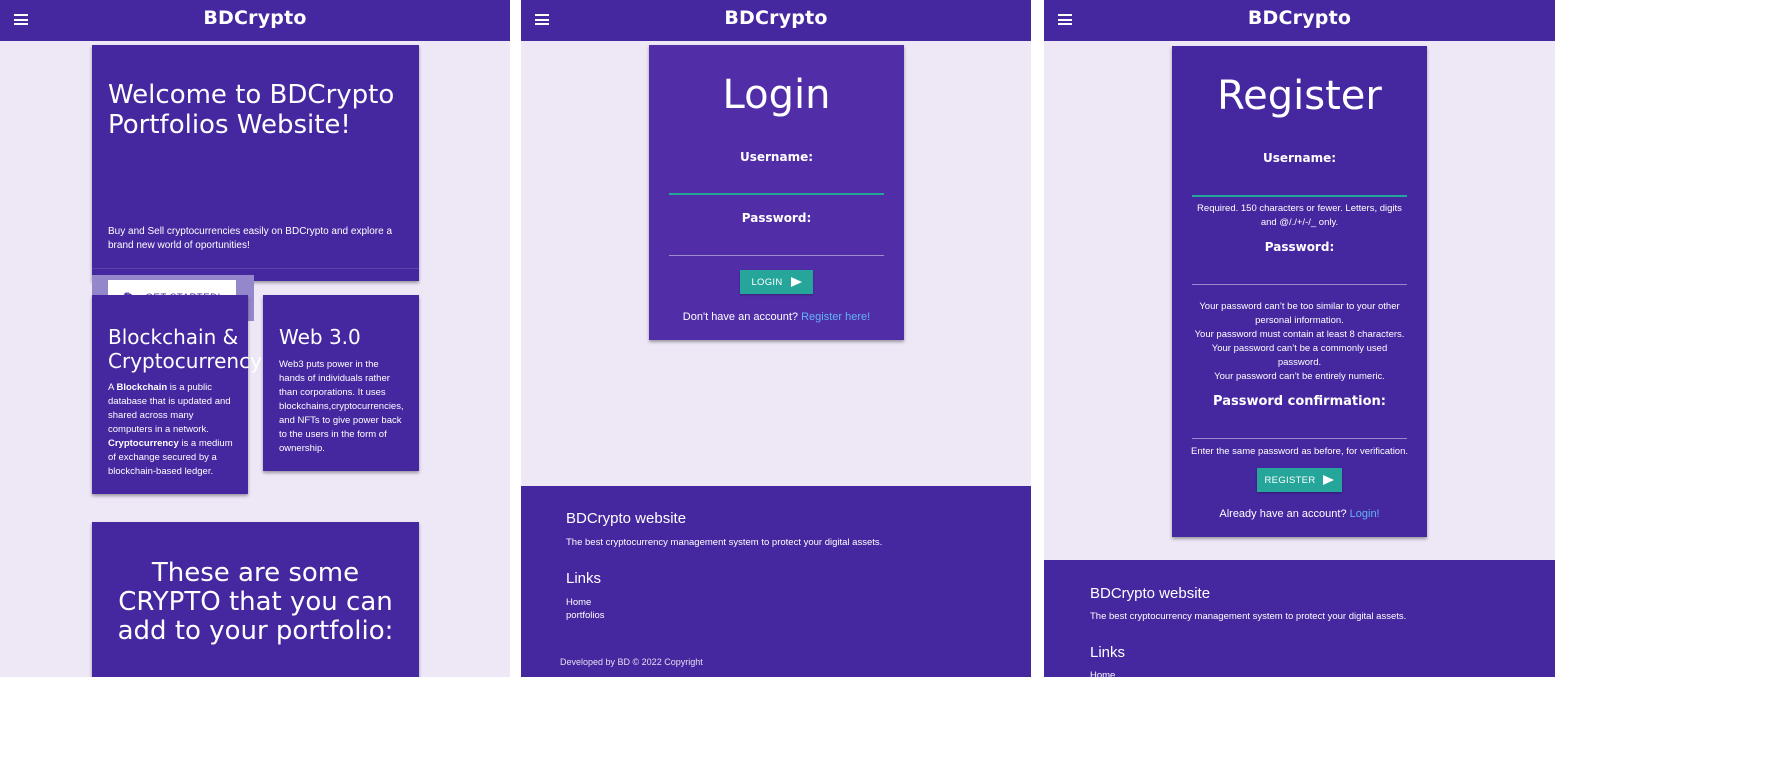 This screenshot has height=766, width=1768. Describe the element at coordinates (835, 317) in the screenshot. I see `register-link: Register here!` at that location.